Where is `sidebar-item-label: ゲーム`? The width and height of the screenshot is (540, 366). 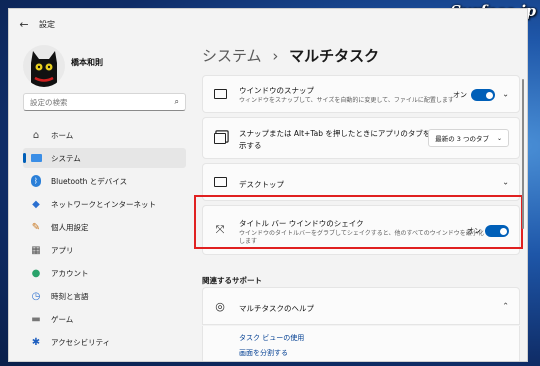 sidebar-item-label: ゲーム is located at coordinates (62, 319).